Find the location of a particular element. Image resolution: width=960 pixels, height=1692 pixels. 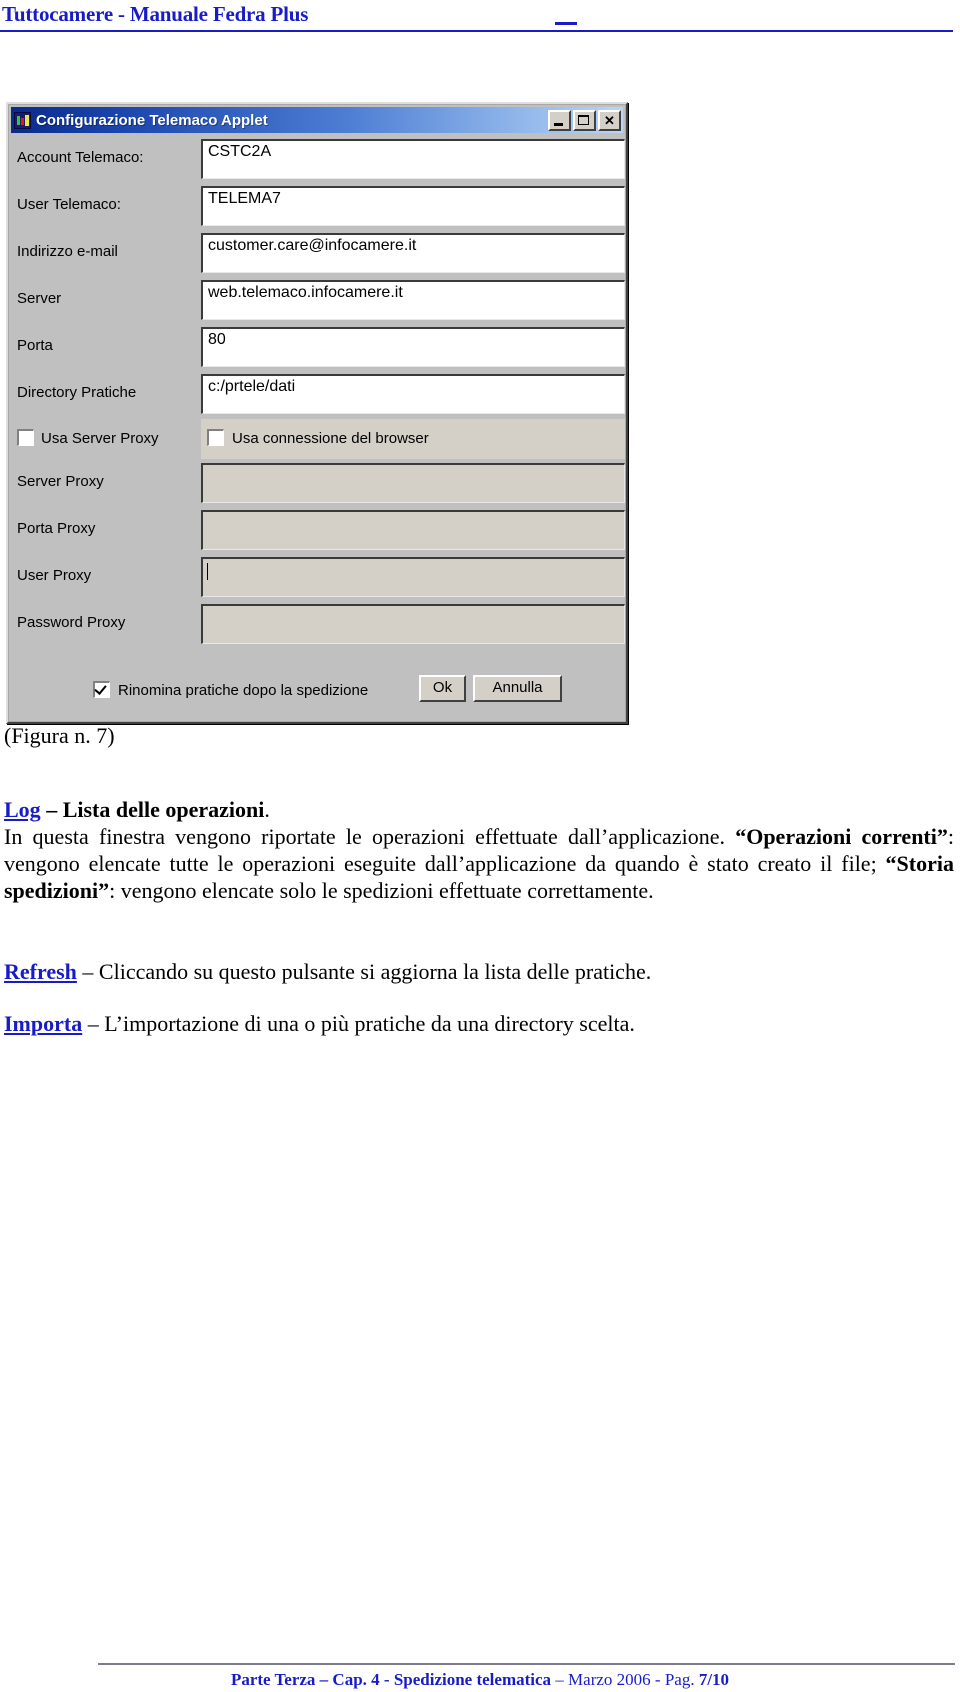

page-header: Tuttocamere - Manuale Fedra Plus is located at coordinates (480, 20).